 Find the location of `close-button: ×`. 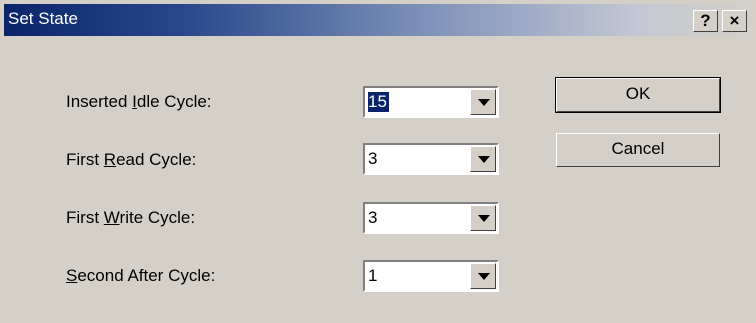

close-button: × is located at coordinates (734, 21).